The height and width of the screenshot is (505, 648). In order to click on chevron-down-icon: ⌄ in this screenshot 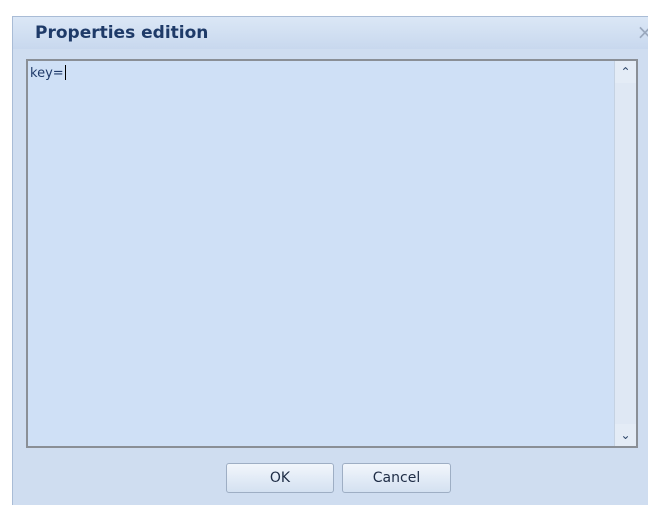, I will do `click(625, 435)`.